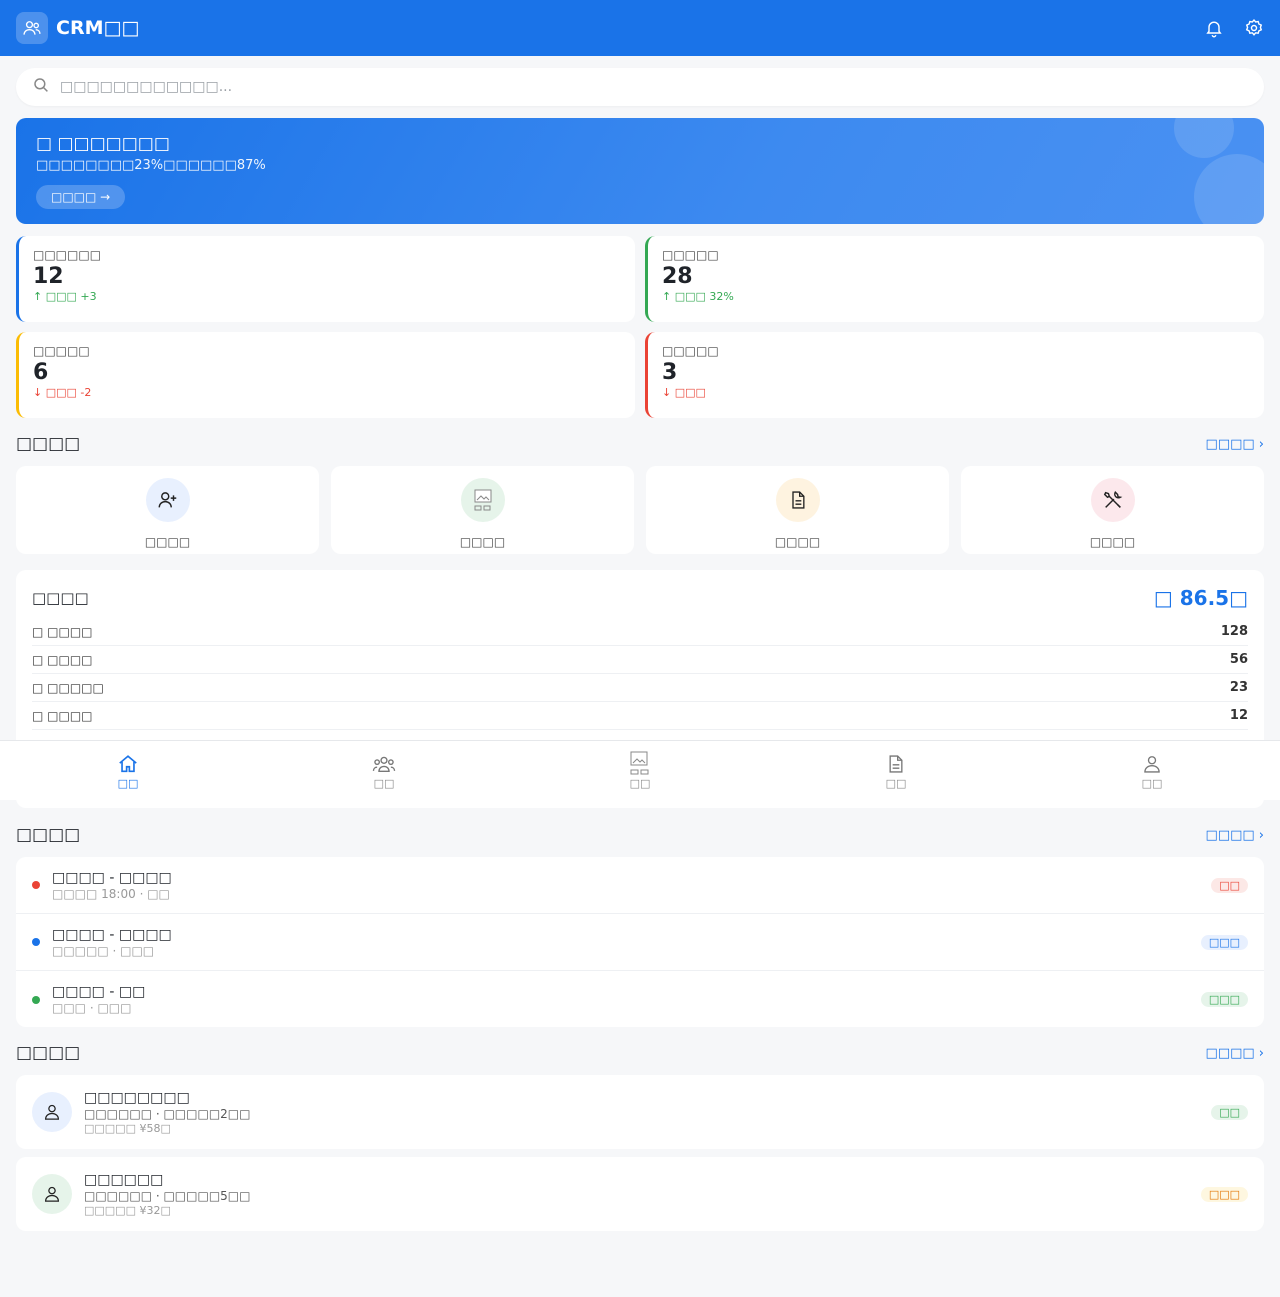 Image resolution: width=1280 pixels, height=1297 pixels. Describe the element at coordinates (482, 500) in the screenshot. I see `broken-image-icon` at that location.